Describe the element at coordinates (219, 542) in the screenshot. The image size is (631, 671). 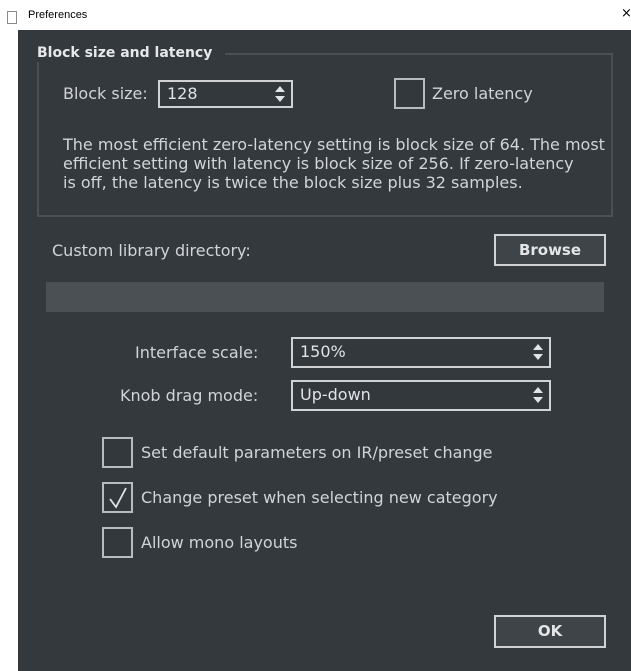
I see `mono-layouts-label: Allow mono layouts` at that location.